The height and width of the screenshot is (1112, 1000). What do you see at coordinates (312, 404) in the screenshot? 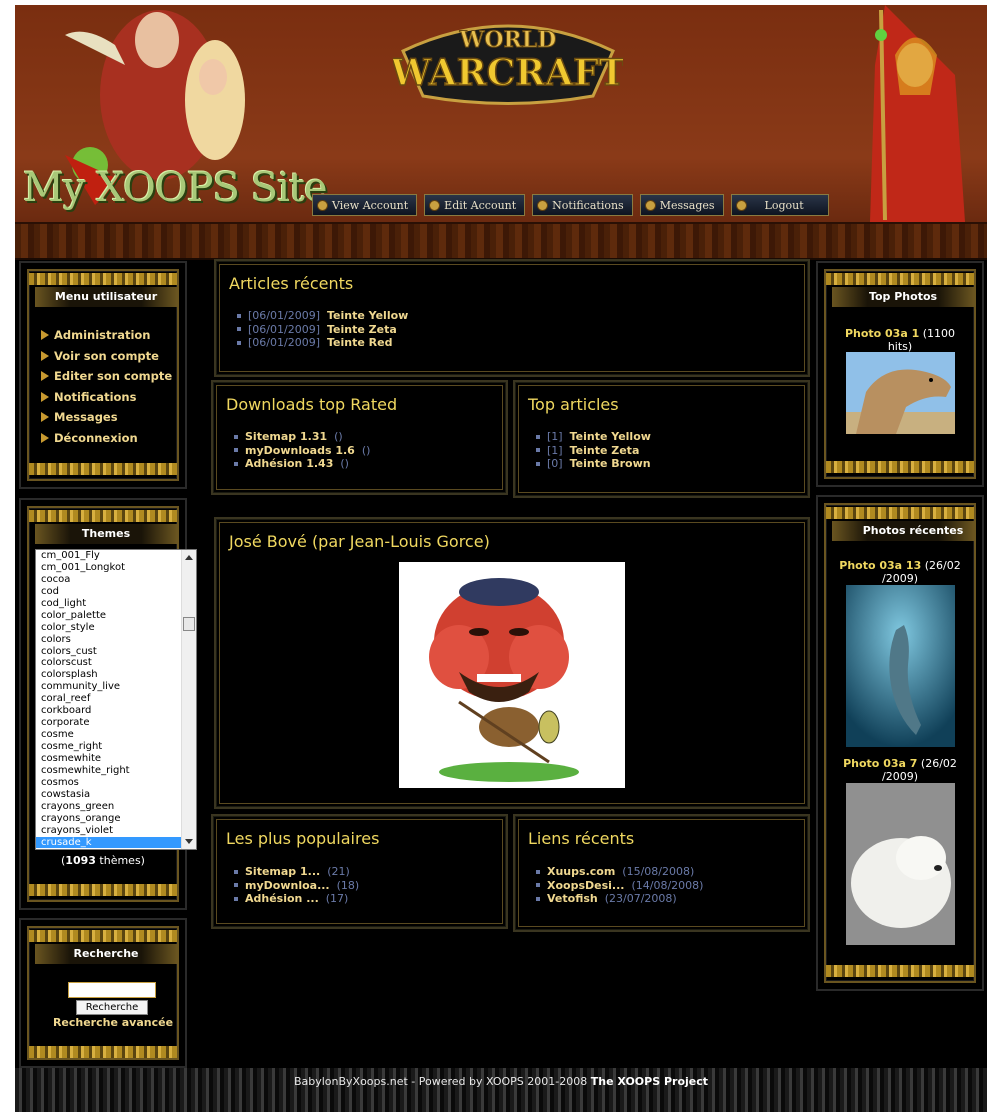
I see `downloads-top-title: Downloads top Rated` at bounding box center [312, 404].